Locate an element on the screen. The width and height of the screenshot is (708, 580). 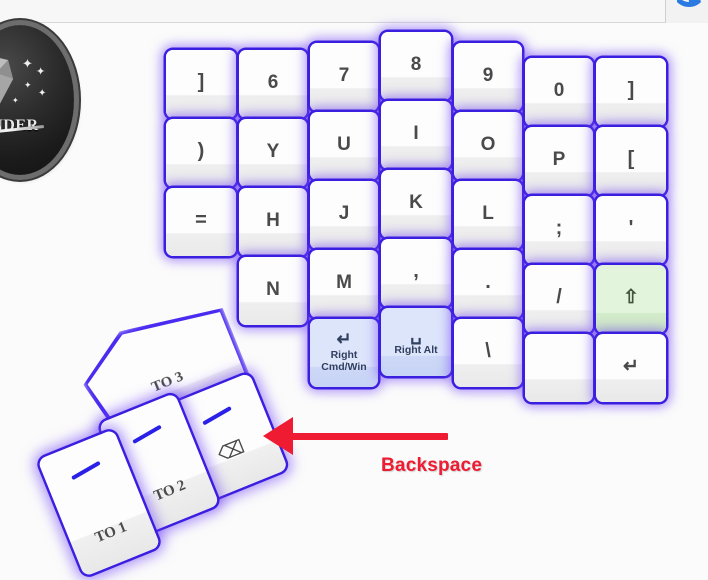
key-9: 9 is located at coordinates (488, 77).